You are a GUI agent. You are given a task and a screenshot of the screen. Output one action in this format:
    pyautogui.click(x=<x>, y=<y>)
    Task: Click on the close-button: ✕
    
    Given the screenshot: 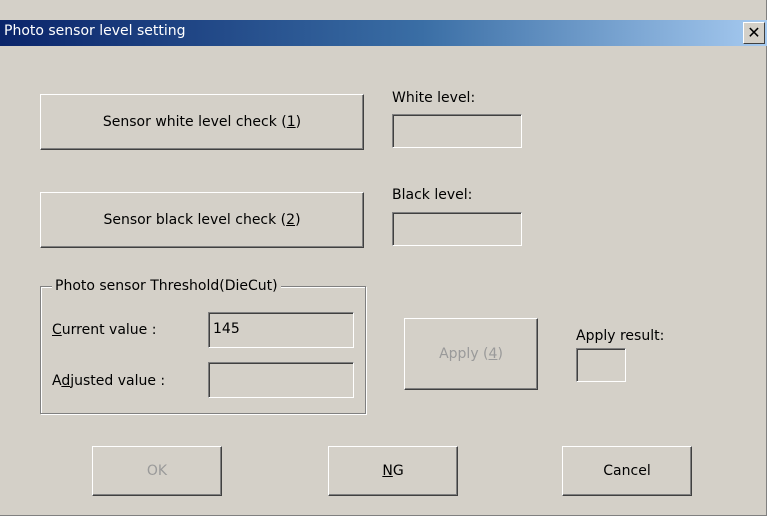 What is the action you would take?
    pyautogui.click(x=754, y=33)
    